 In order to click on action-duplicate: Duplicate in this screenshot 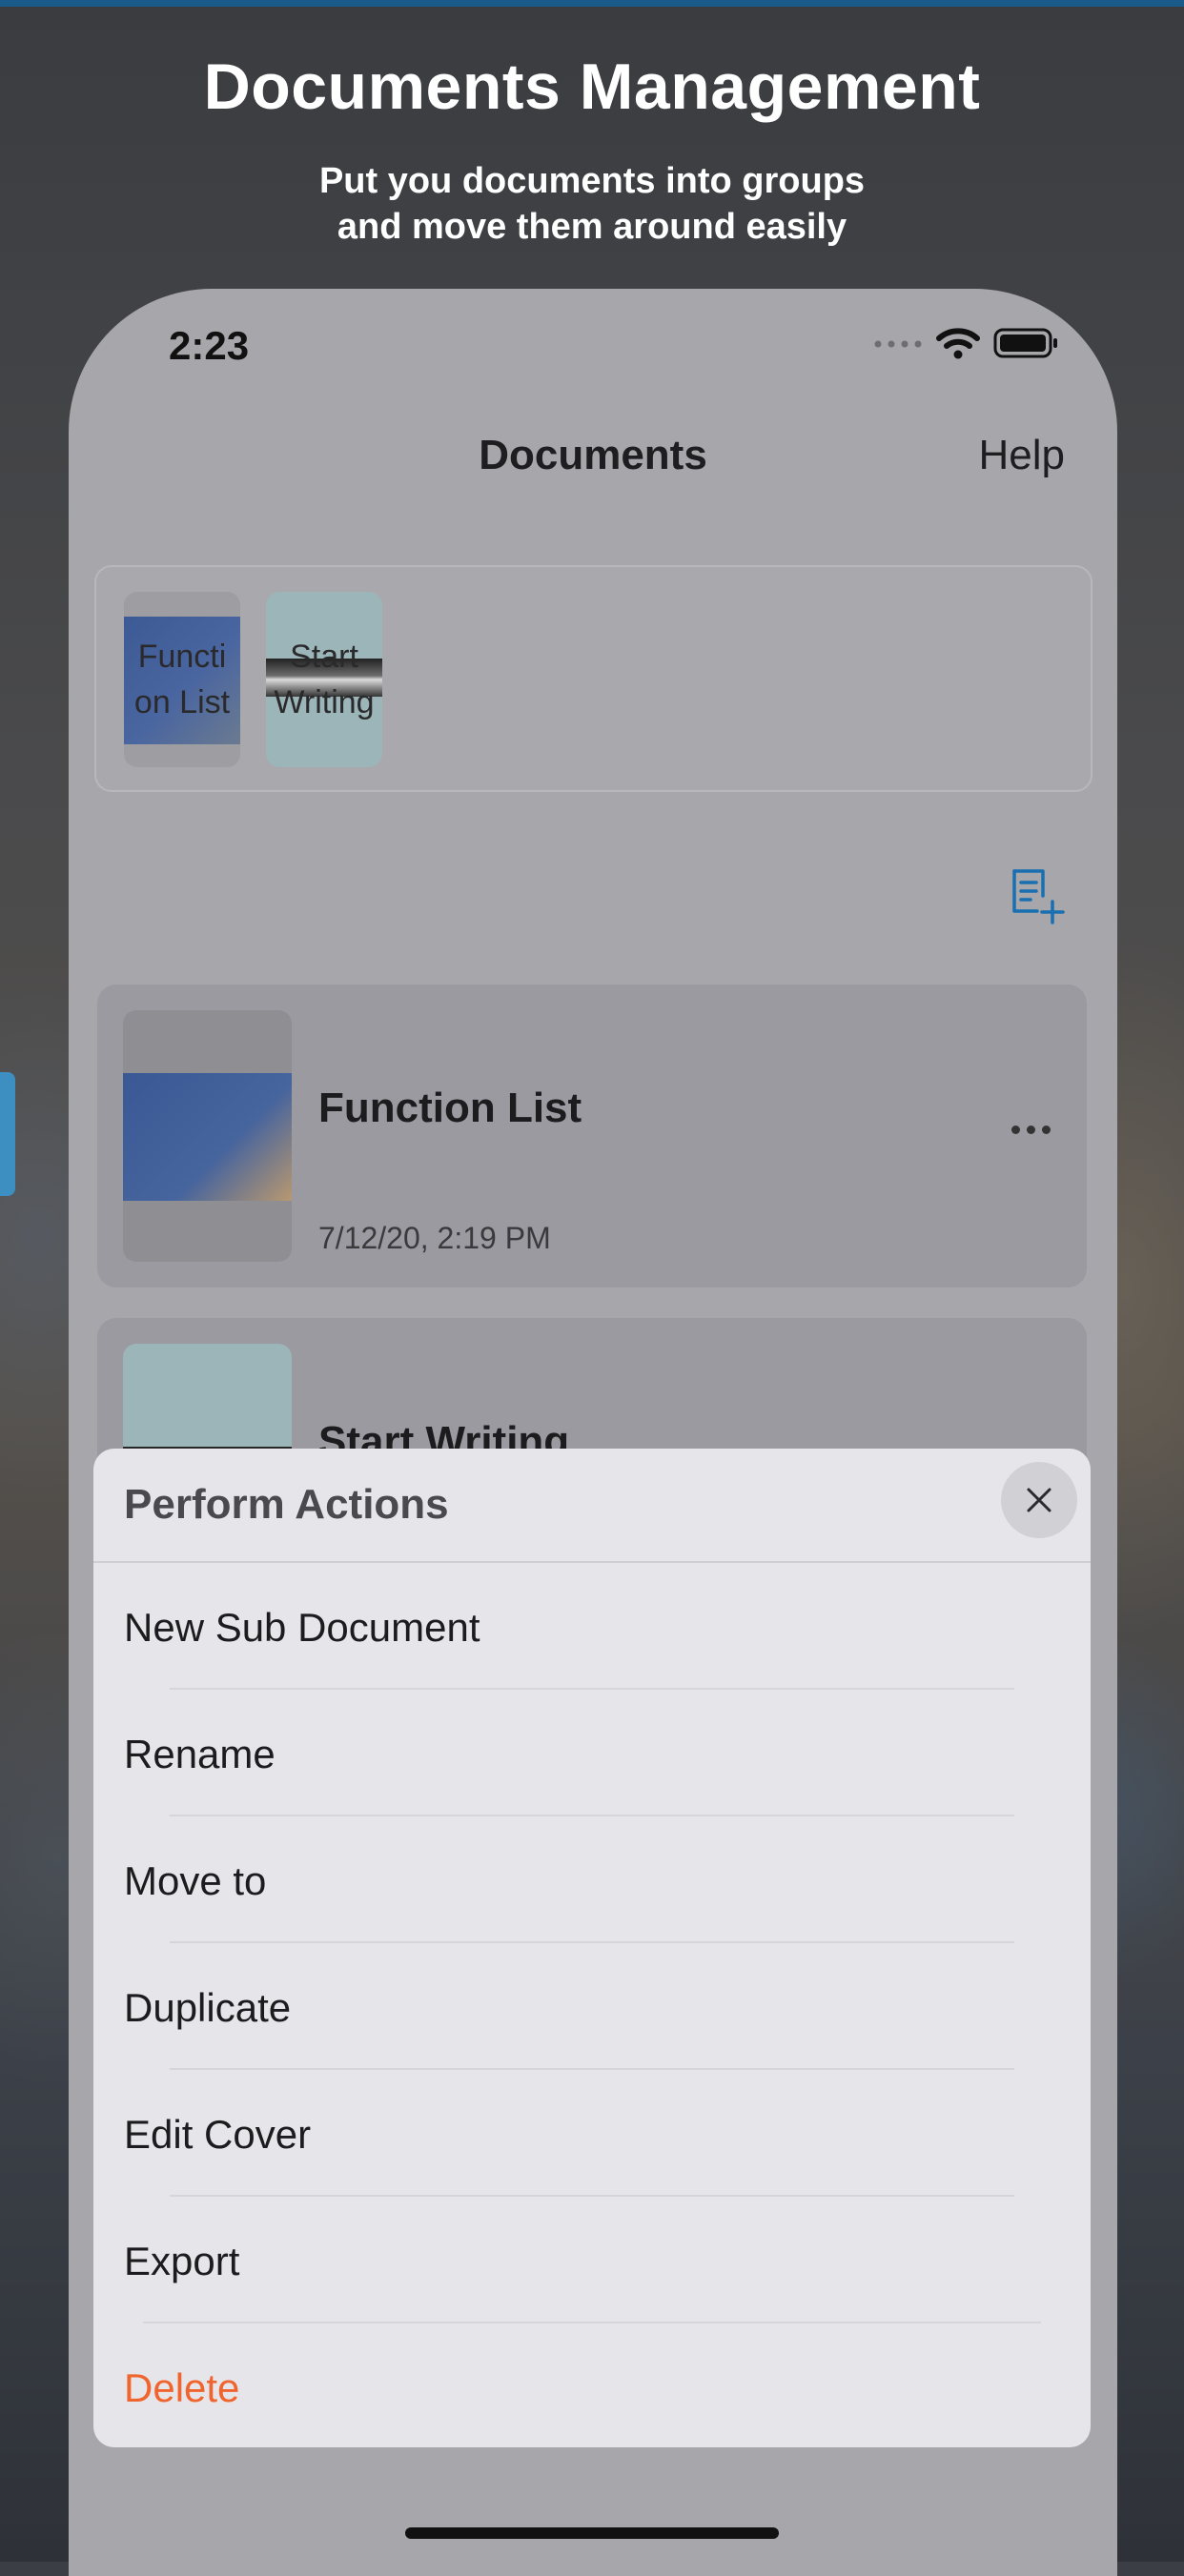, I will do `click(592, 2006)`.